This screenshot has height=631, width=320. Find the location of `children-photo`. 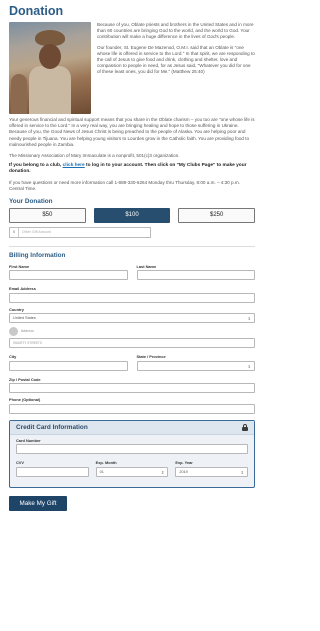

children-photo is located at coordinates (50, 68).